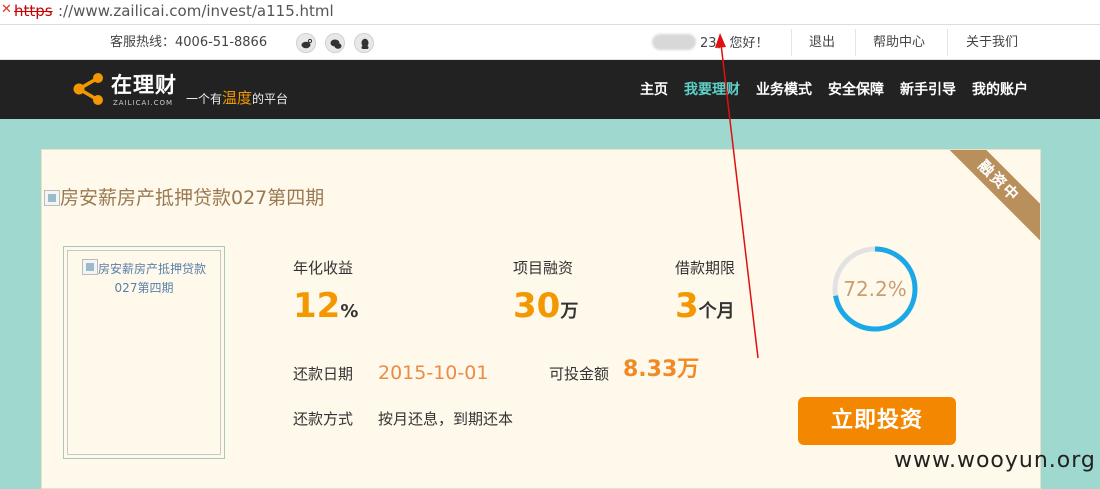 This screenshot has height=489, width=1100. Describe the element at coordinates (712, 90) in the screenshot. I see `nav-invest: 我要理财` at that location.